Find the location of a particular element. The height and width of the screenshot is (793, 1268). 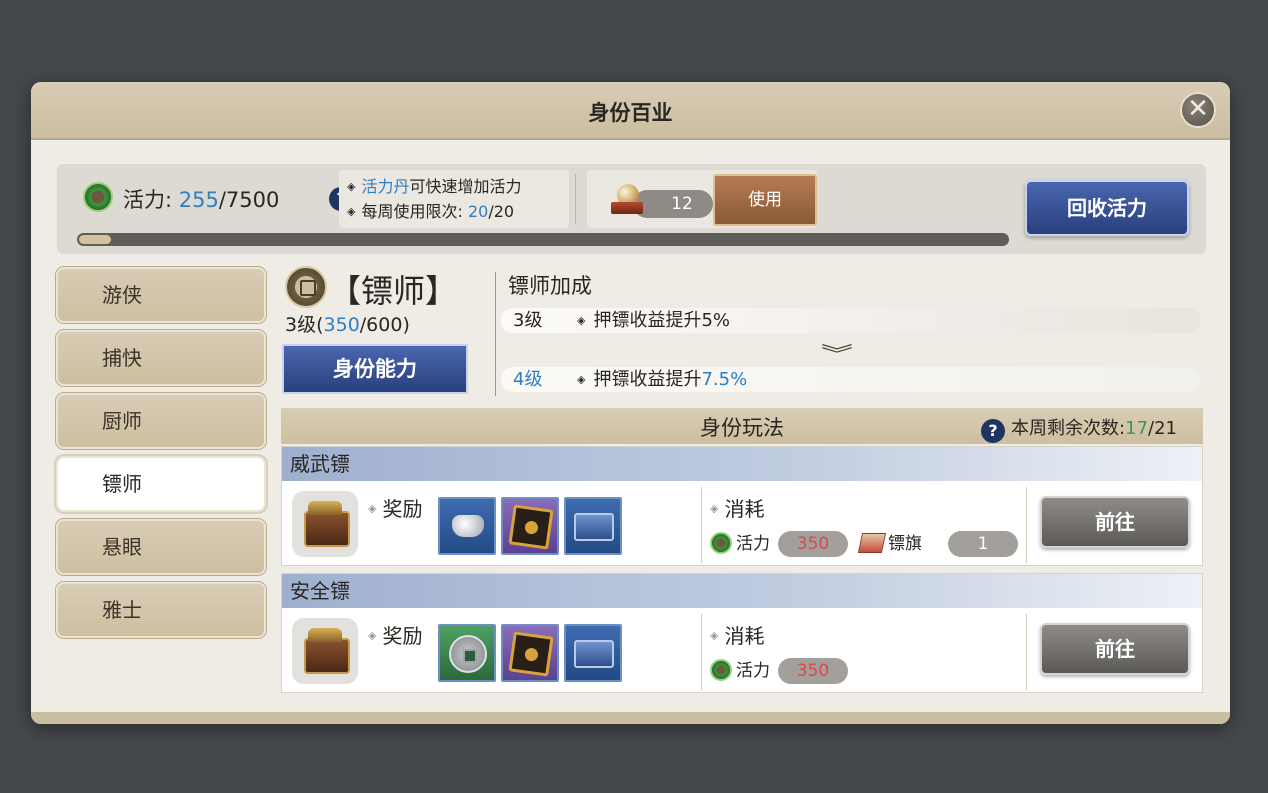

remain-current: 17 is located at coordinates (1137, 428).